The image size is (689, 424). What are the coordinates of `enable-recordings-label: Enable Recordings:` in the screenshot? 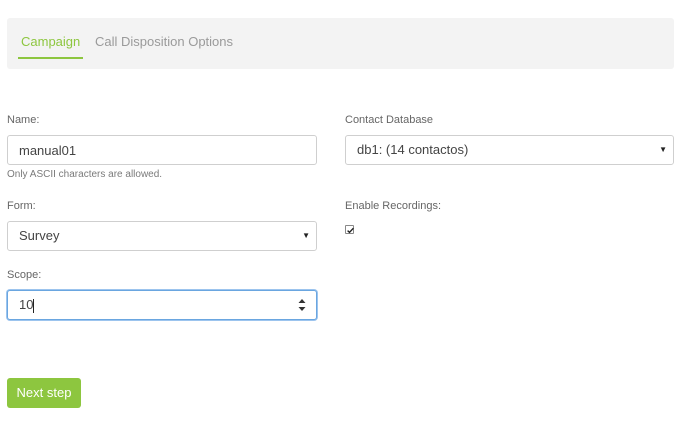 It's located at (393, 206).